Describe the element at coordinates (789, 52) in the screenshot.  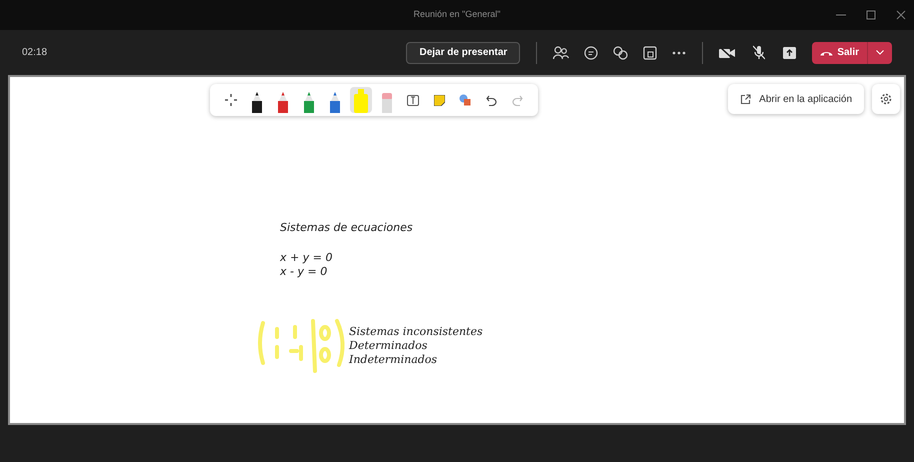
I see `share-icon` at that location.